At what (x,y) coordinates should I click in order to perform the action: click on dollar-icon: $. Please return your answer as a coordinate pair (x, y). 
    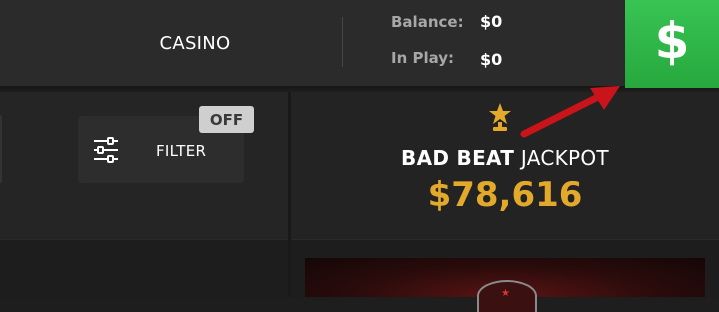
    Looking at the image, I should click on (672, 41).